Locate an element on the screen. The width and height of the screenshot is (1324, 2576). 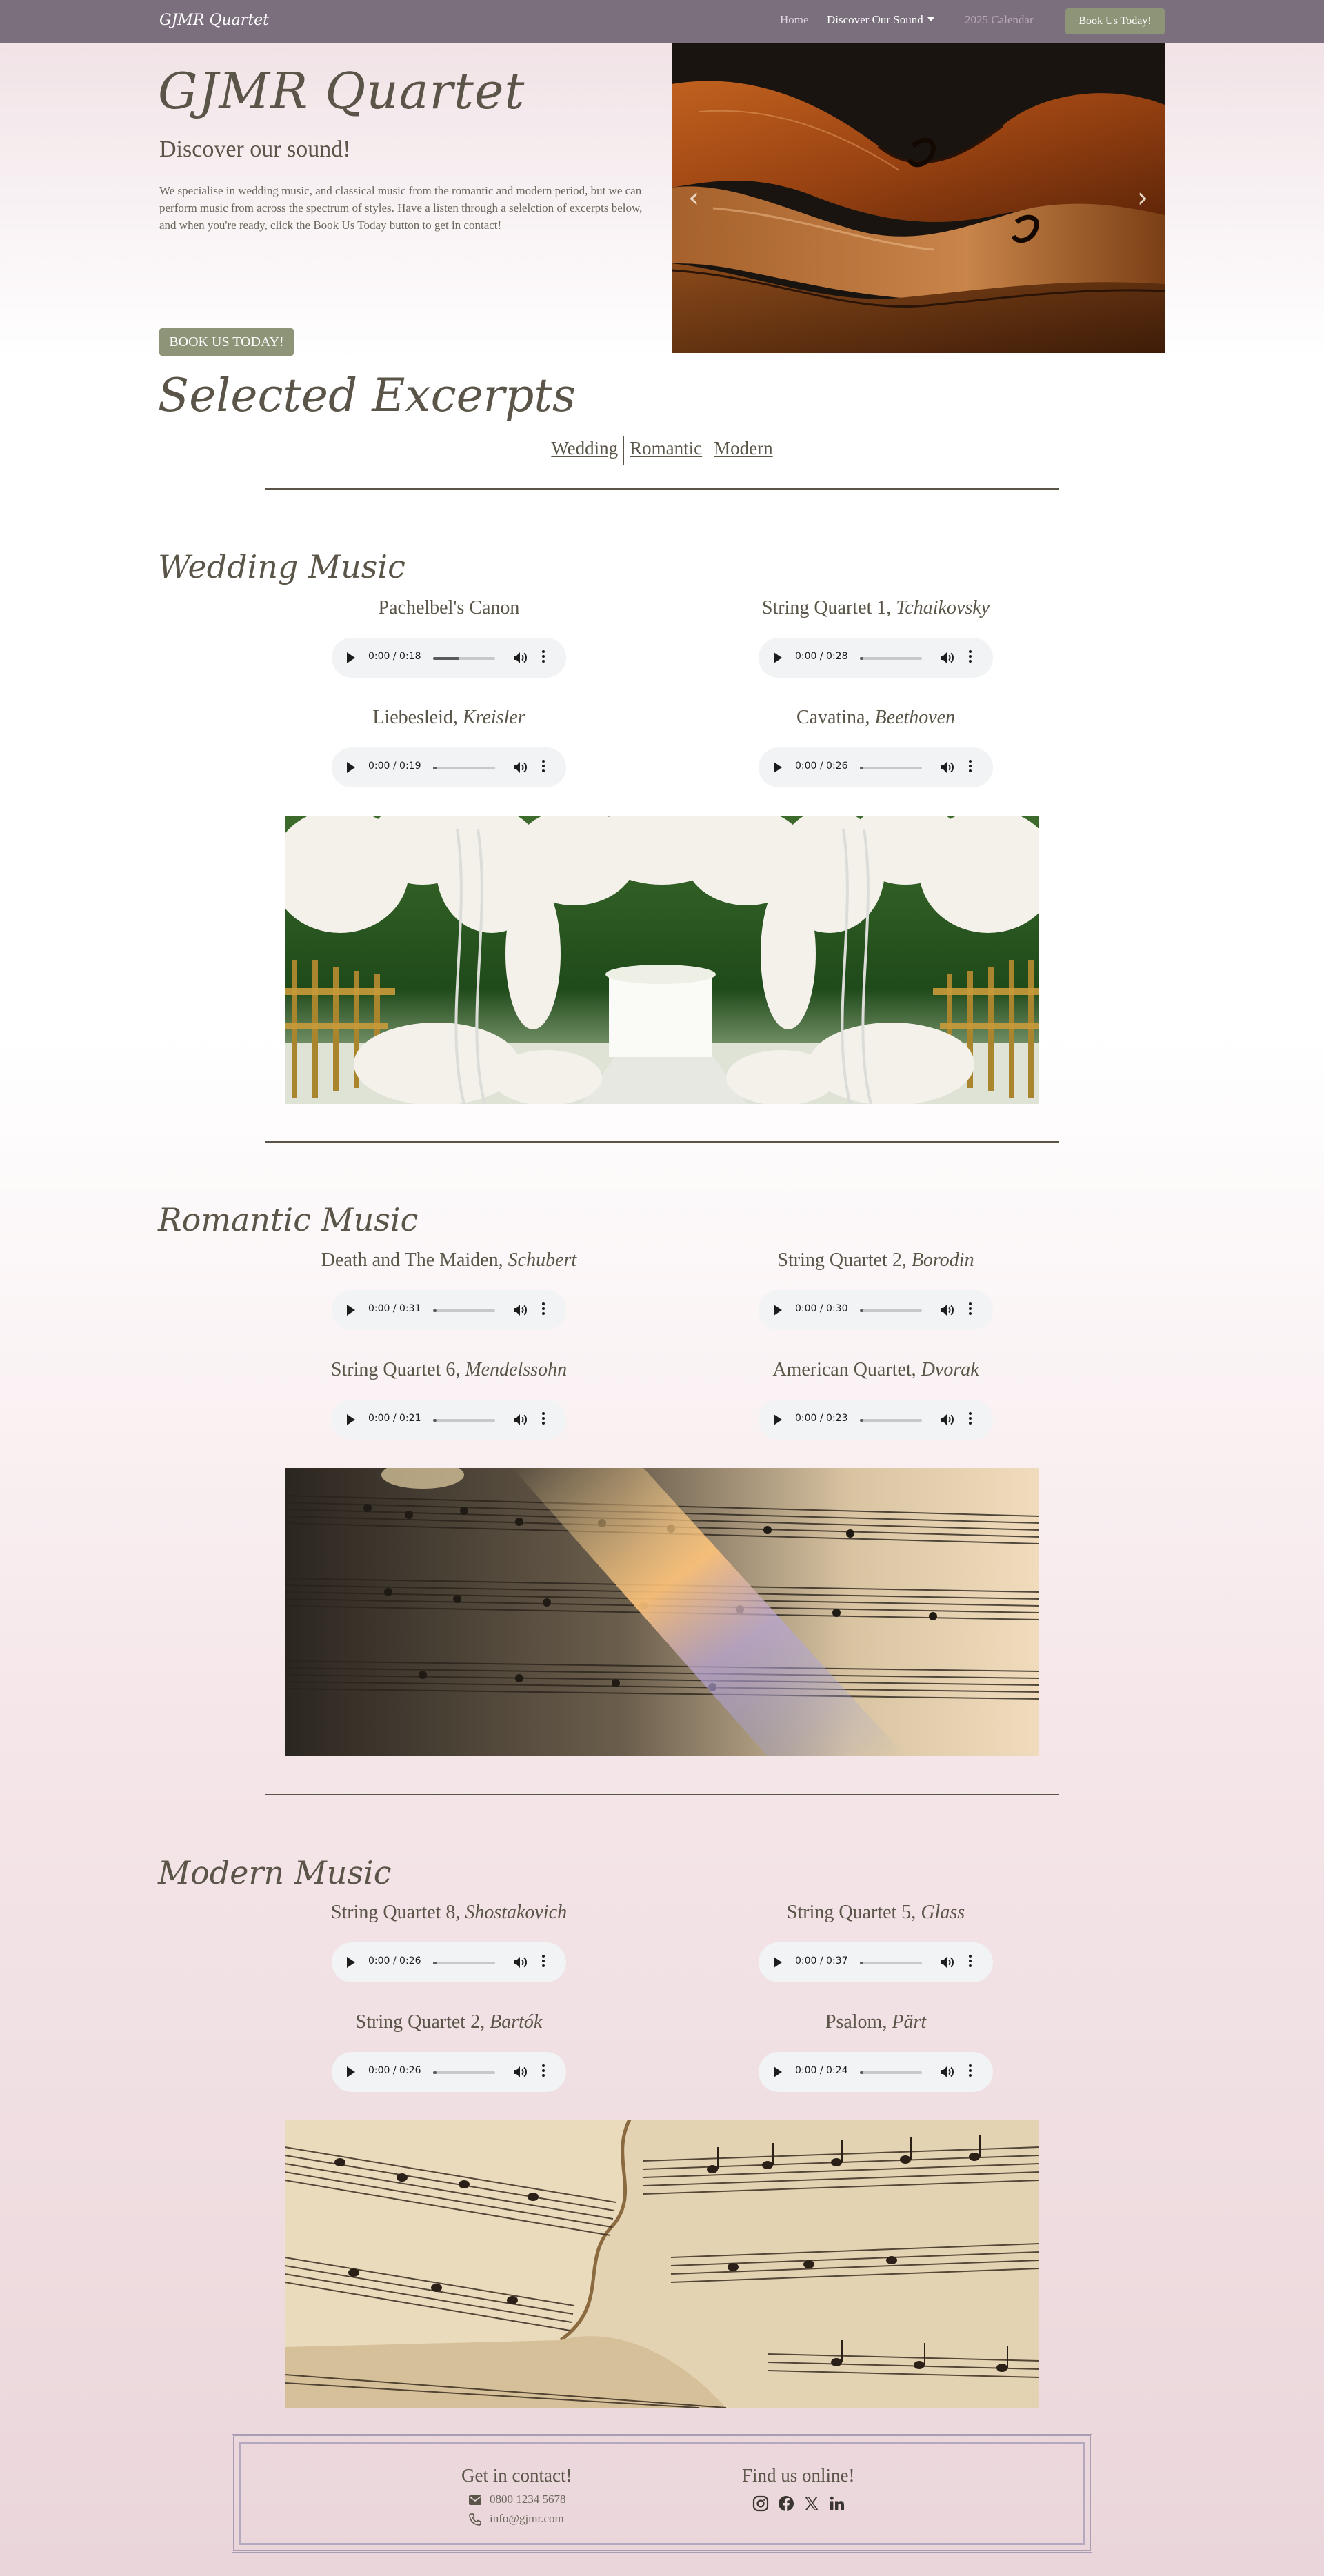
audio-player: 0:00 / 0:31 is located at coordinates (449, 1310).